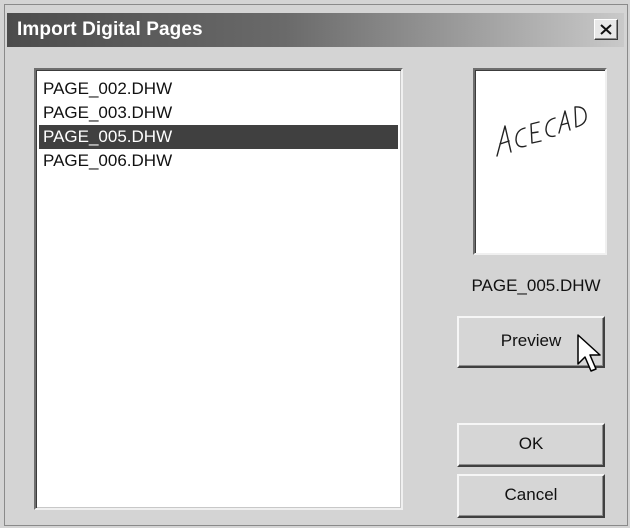 Image resolution: width=630 pixels, height=528 pixels. I want to click on list-item: PAGE_003.DHW, so click(218, 113).